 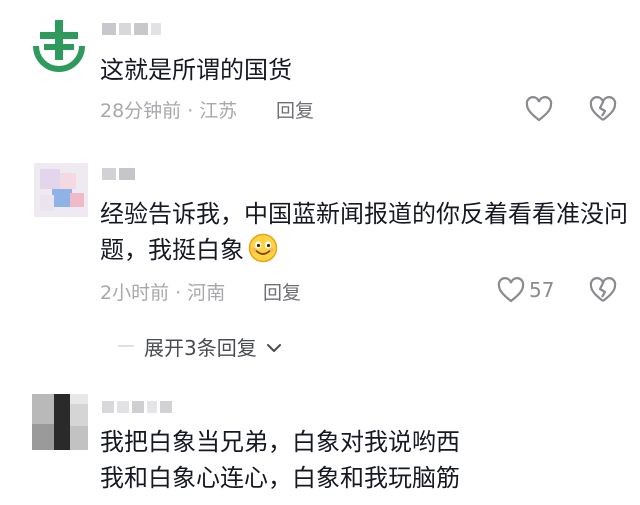 What do you see at coordinates (163, 293) in the screenshot?
I see `comment-meta: 2小时前 · 河南` at bounding box center [163, 293].